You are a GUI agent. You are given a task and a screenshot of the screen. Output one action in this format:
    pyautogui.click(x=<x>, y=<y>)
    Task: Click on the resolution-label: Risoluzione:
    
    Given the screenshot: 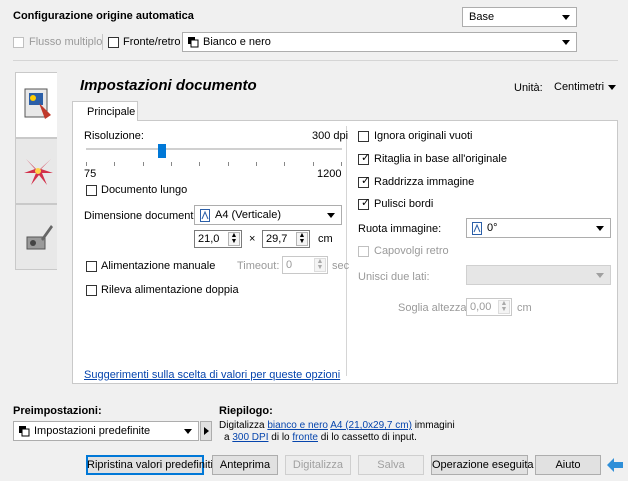 What is the action you would take?
    pyautogui.click(x=114, y=136)
    